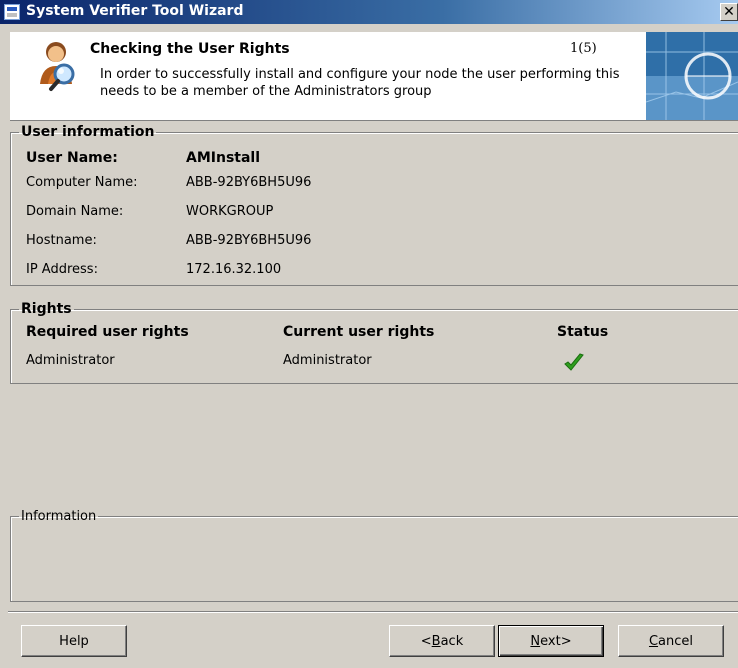 The image size is (738, 668). I want to click on computer-name-value: ABB-92BY6BH5U96, so click(249, 182).